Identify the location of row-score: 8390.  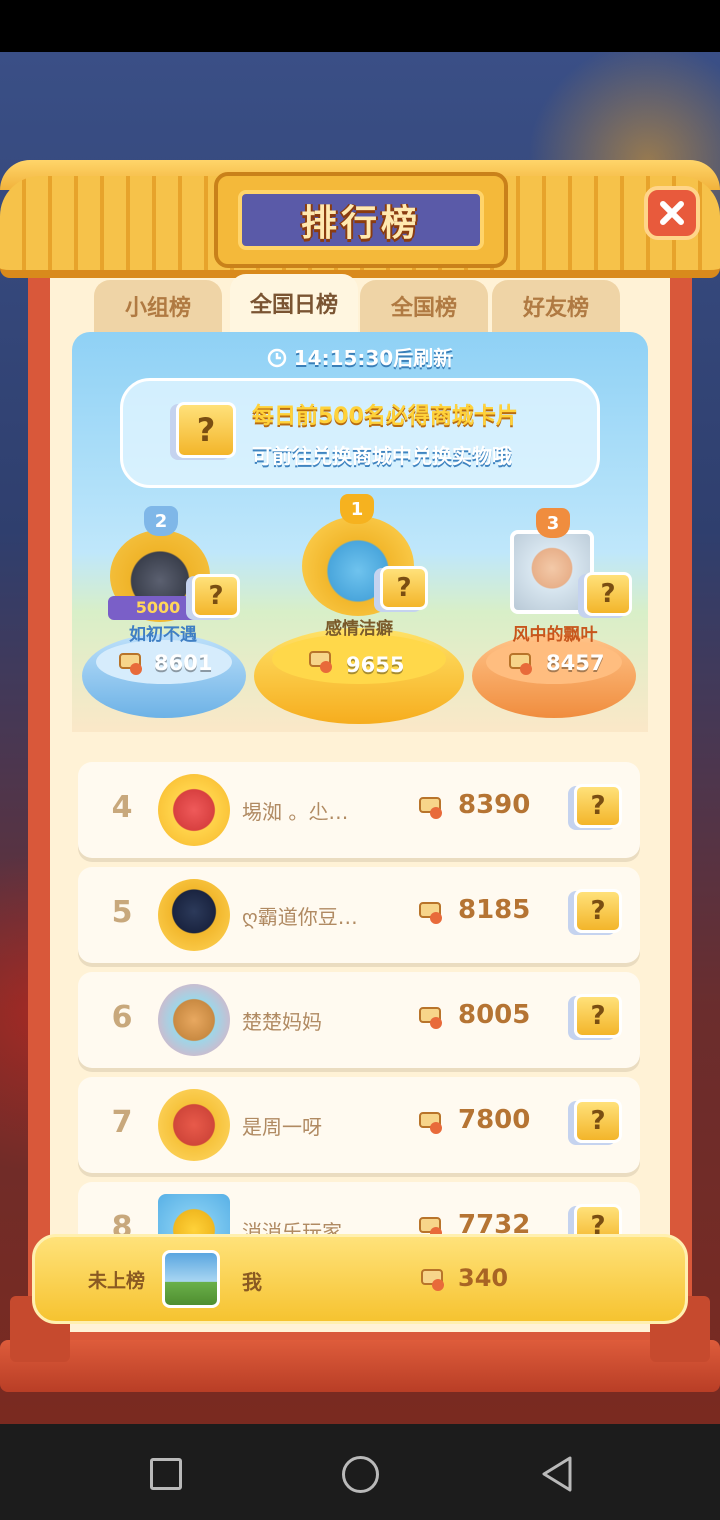
(494, 805).